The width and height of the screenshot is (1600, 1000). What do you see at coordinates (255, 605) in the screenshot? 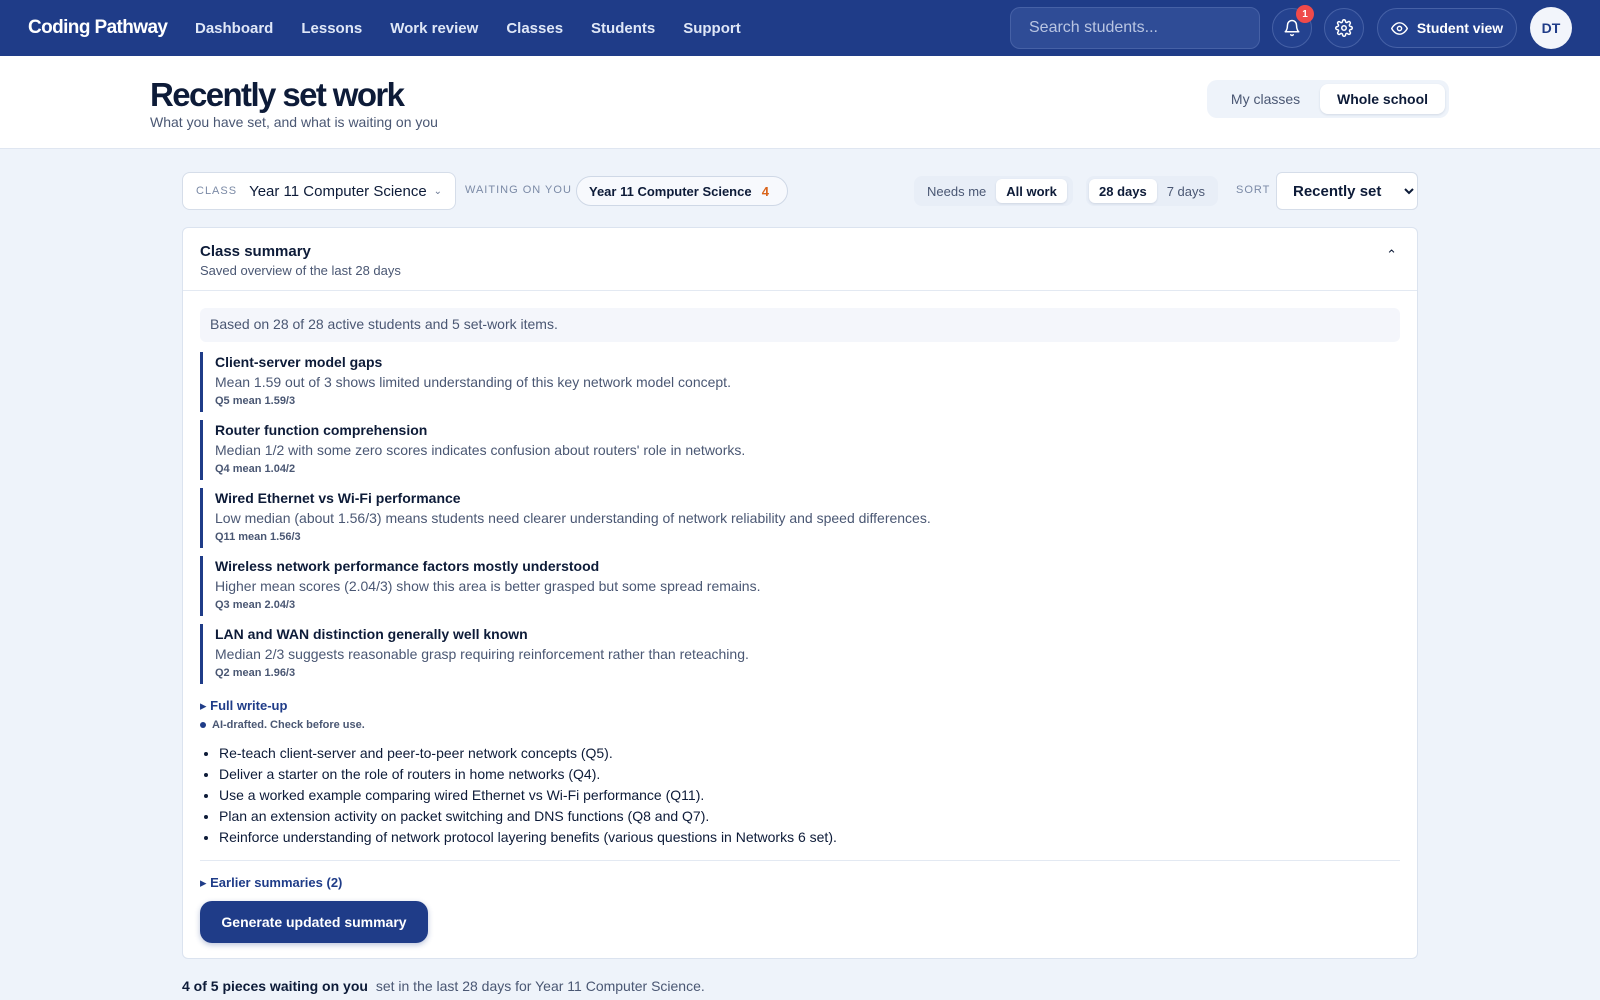
I see `finding-stat: Q3 mean 2.04/3` at bounding box center [255, 605].